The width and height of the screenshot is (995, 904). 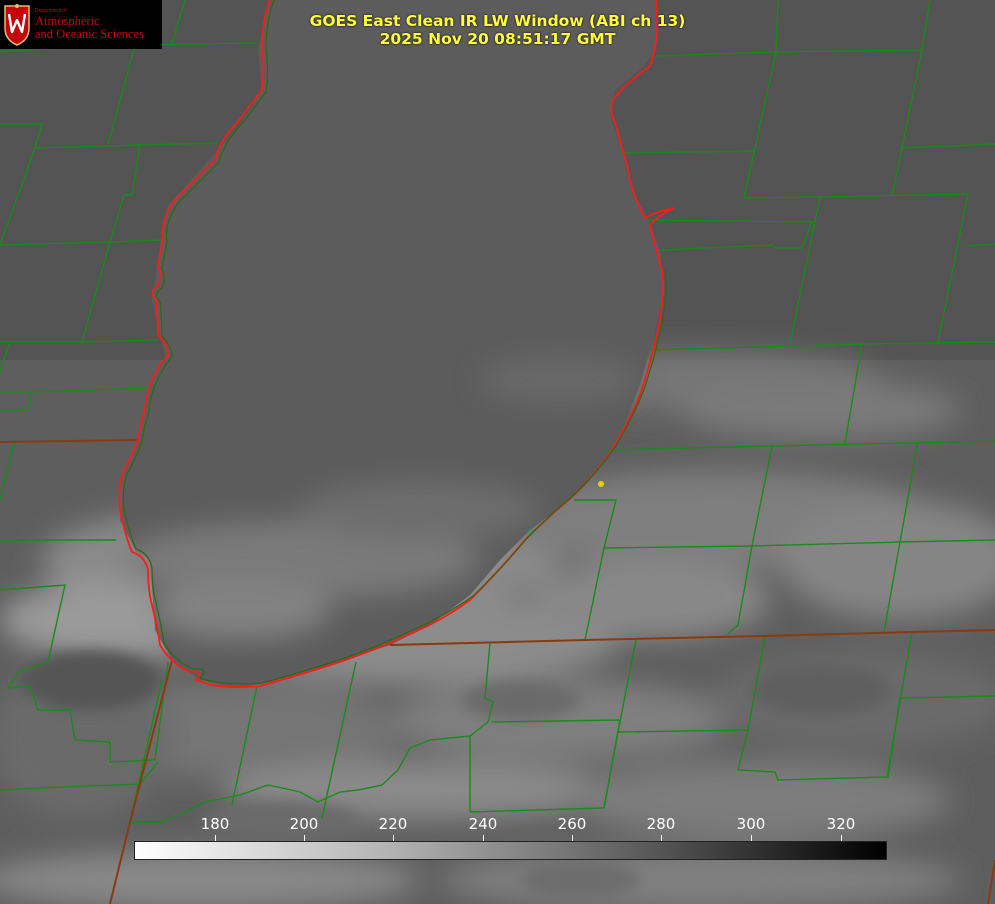 I want to click on colorbar-tick-label: 240, so click(x=483, y=824).